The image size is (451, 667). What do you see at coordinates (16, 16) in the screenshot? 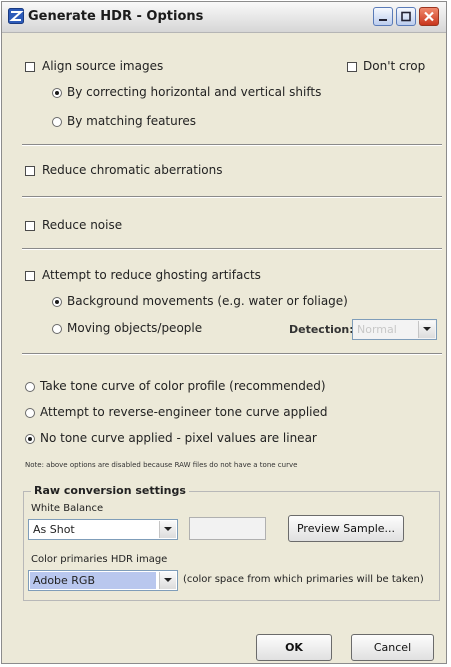
I see `app-icon` at bounding box center [16, 16].